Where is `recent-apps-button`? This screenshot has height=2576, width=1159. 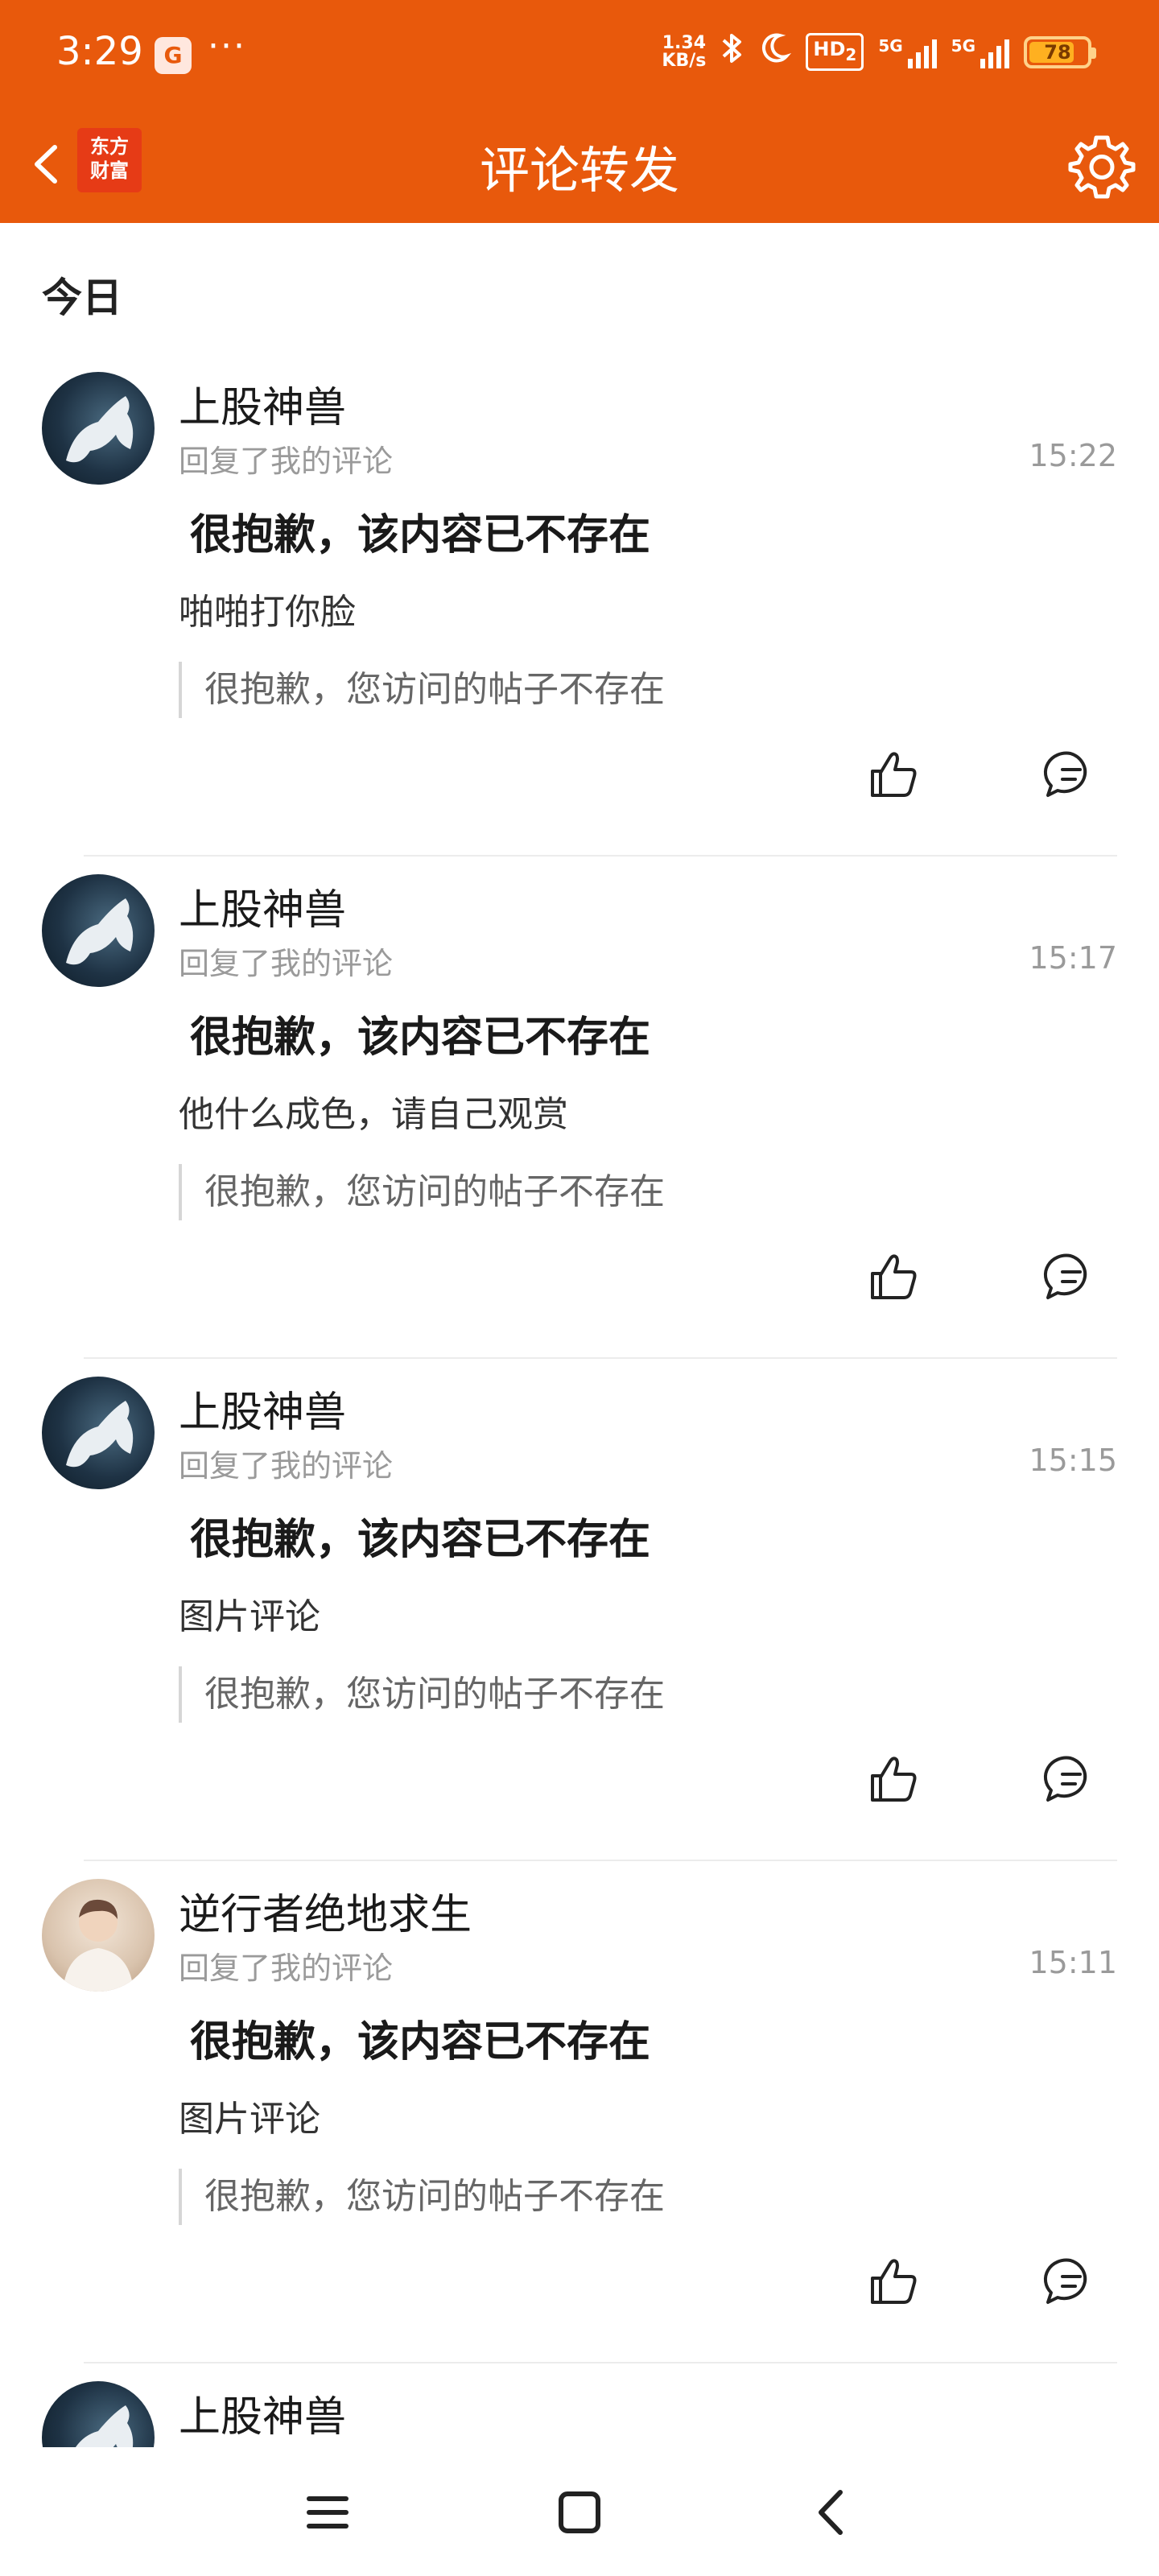
recent-apps-button is located at coordinates (327, 2512).